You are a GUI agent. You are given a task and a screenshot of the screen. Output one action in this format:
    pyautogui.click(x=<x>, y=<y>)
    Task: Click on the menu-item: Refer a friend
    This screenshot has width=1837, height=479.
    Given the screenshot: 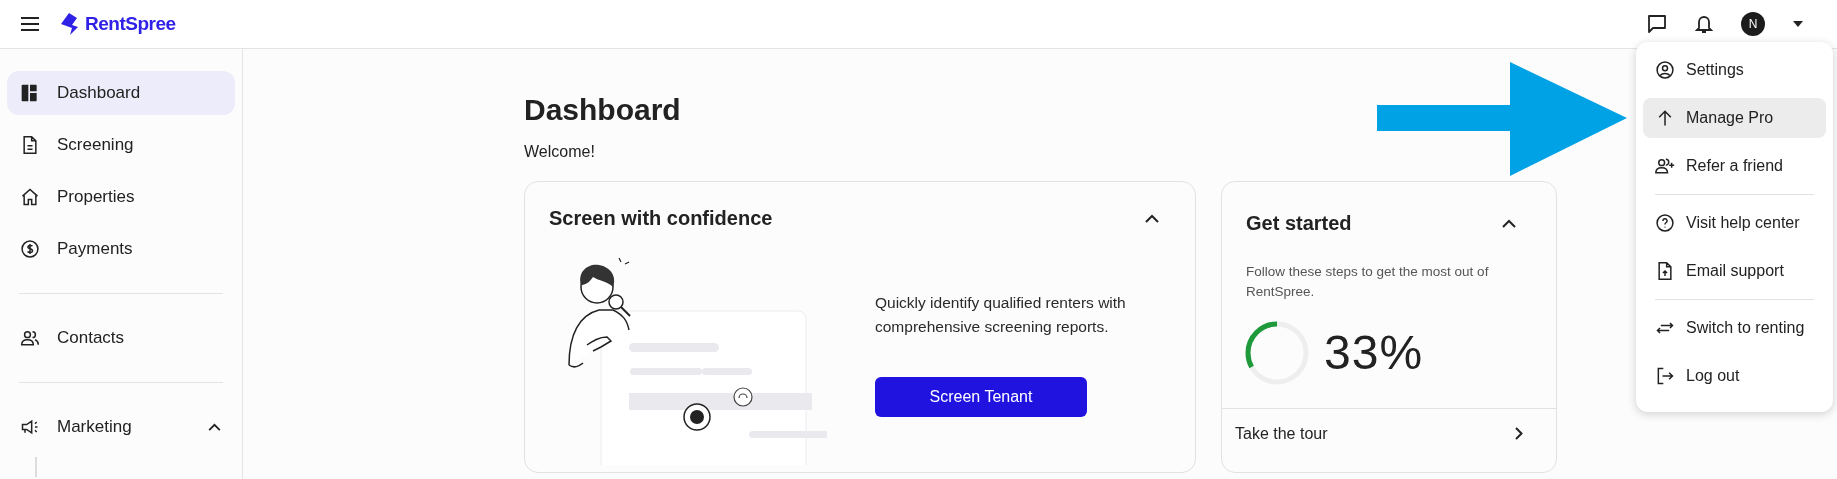 What is the action you would take?
    pyautogui.click(x=1734, y=166)
    